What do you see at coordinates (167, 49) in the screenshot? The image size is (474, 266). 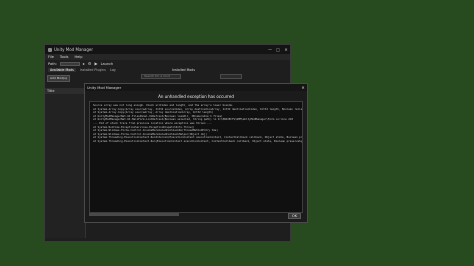 I see `main-title-bar: Unity Mod Manager — □ ✕` at bounding box center [167, 49].